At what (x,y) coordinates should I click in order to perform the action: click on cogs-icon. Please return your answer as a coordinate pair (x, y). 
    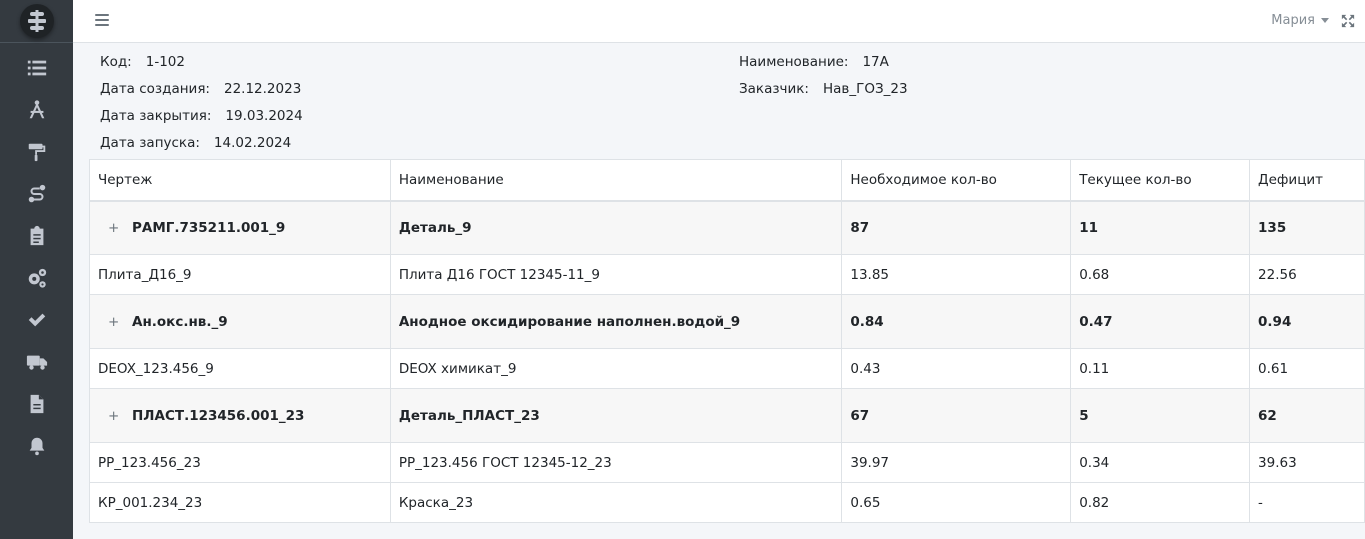
    Looking at the image, I should click on (36, 278).